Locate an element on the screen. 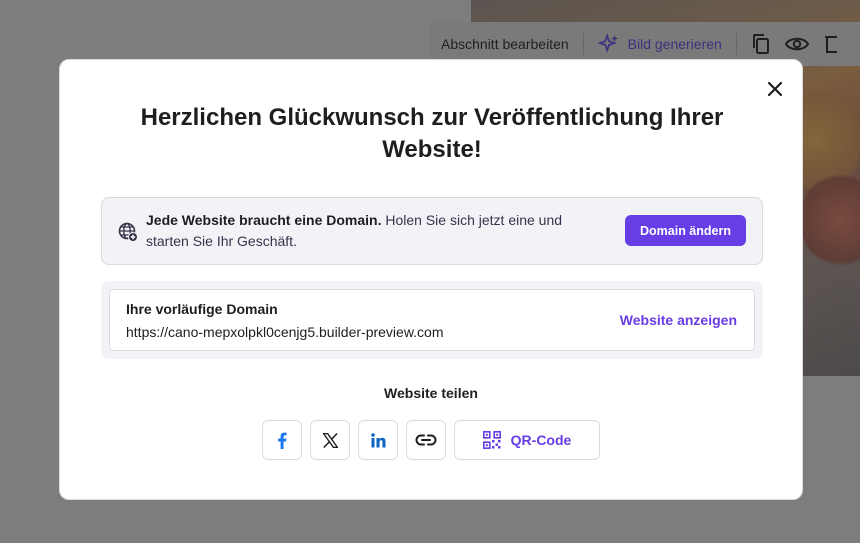  share-linkedin-button is located at coordinates (378, 440).